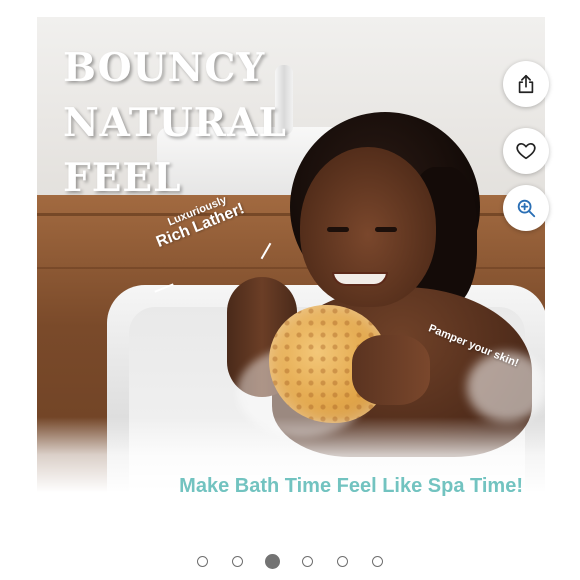 This screenshot has height=580, width=580. I want to click on woman-hand, so click(391, 370).